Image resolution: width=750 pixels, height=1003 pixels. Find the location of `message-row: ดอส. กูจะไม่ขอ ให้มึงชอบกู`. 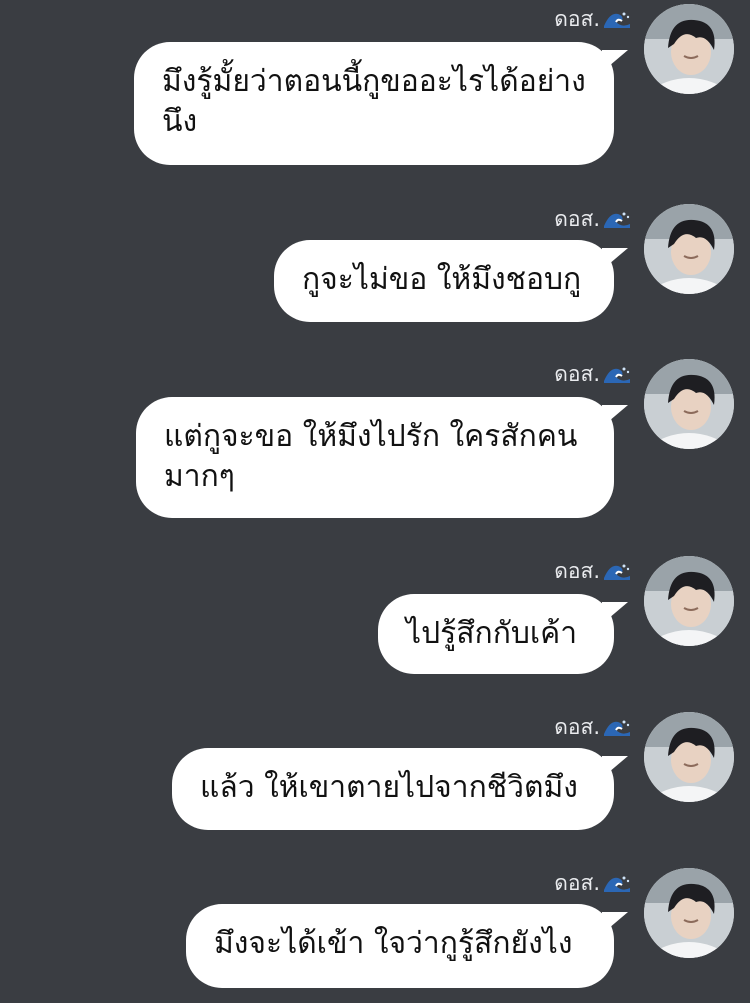

message-row: ดอส. กูจะไม่ขอ ให้มึงชอบกู is located at coordinates (375, 262).